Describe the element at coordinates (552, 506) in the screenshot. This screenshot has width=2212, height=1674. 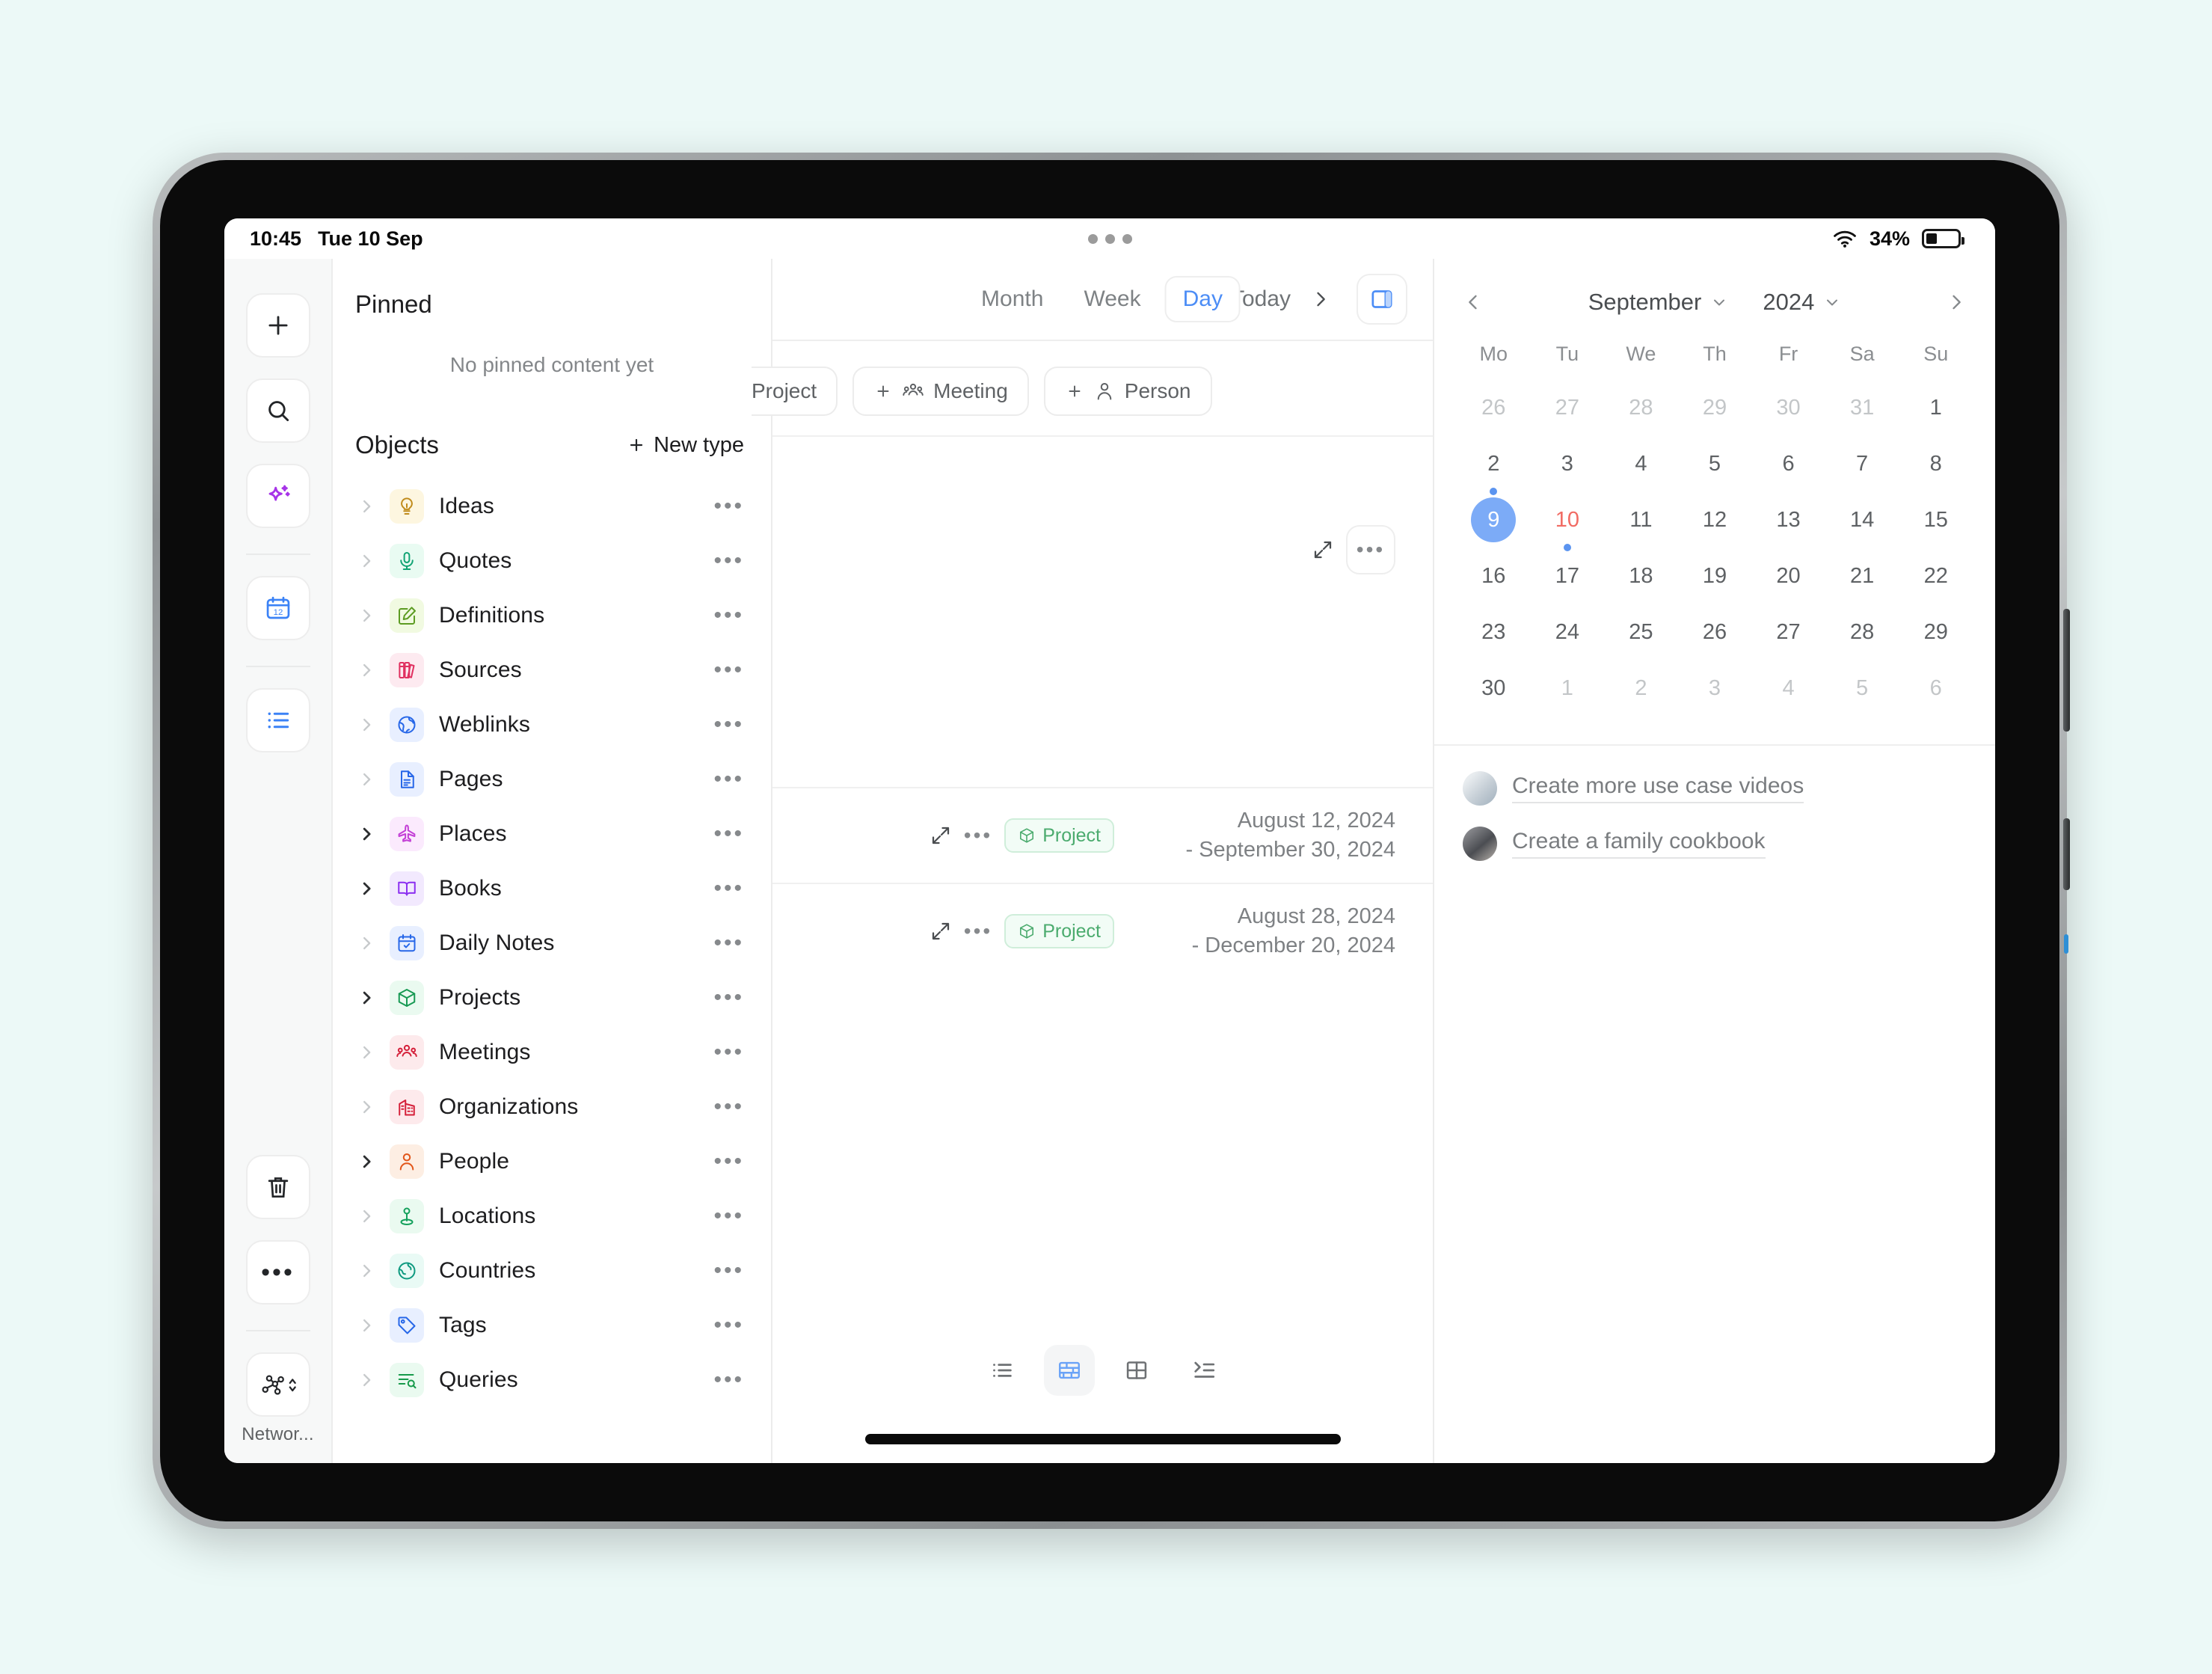
I see `sidebar-item-ideas: Ideas •••` at that location.